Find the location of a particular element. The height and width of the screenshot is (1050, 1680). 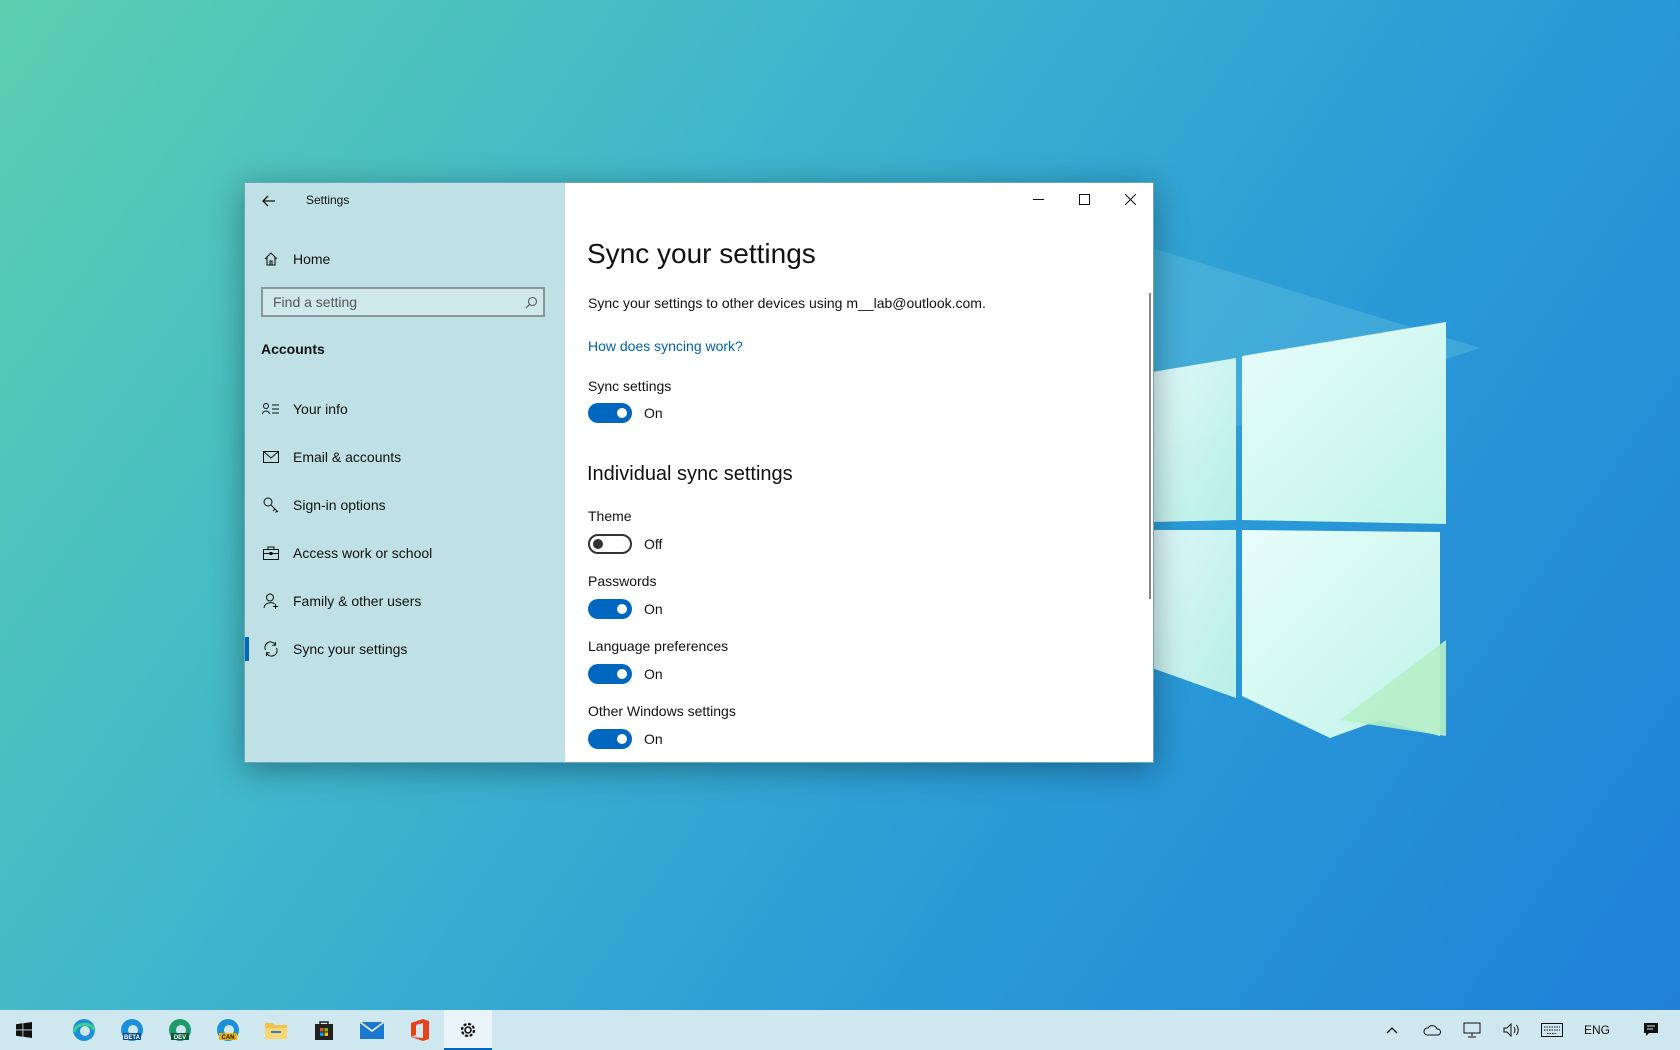

onedrive-tray is located at coordinates (1432, 1030).